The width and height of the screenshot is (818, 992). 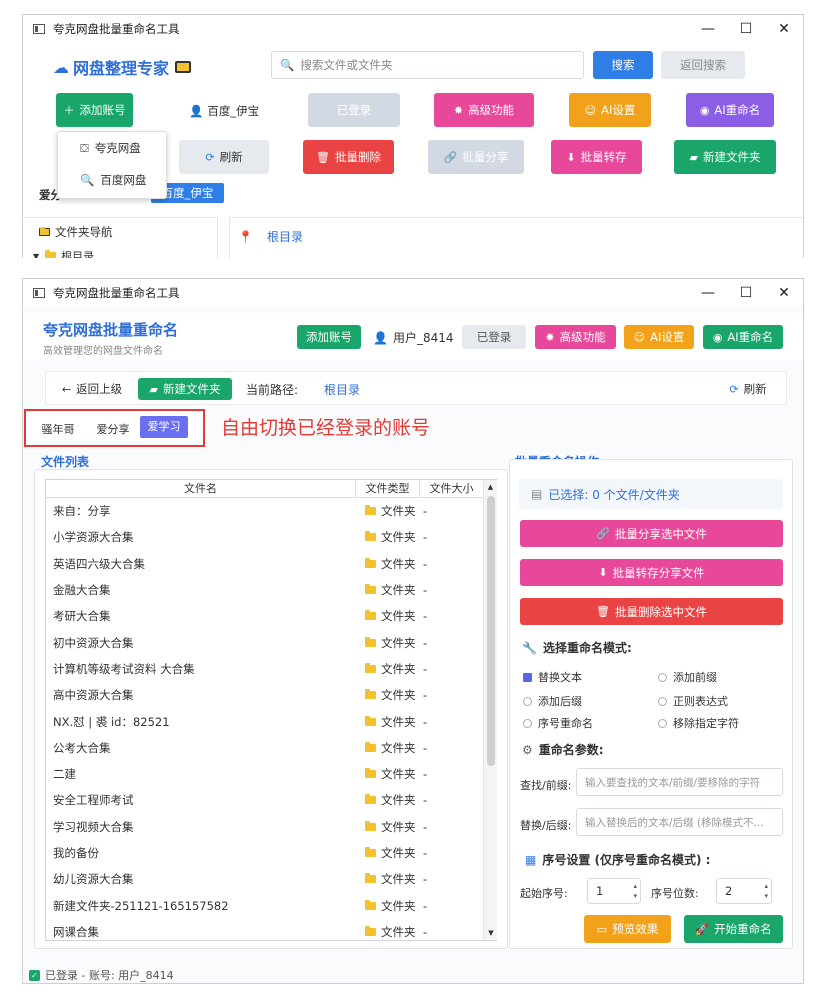 I want to click on table-row: 来自：分享 文件夹 -, so click(x=265, y=511).